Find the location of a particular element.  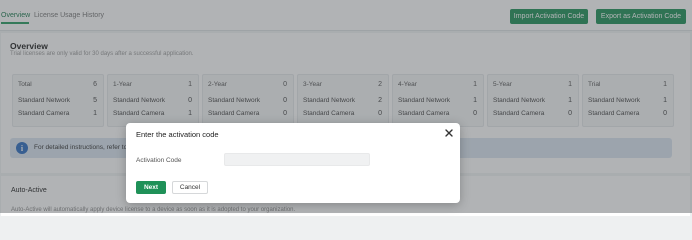

activation-code-input is located at coordinates (297, 159).